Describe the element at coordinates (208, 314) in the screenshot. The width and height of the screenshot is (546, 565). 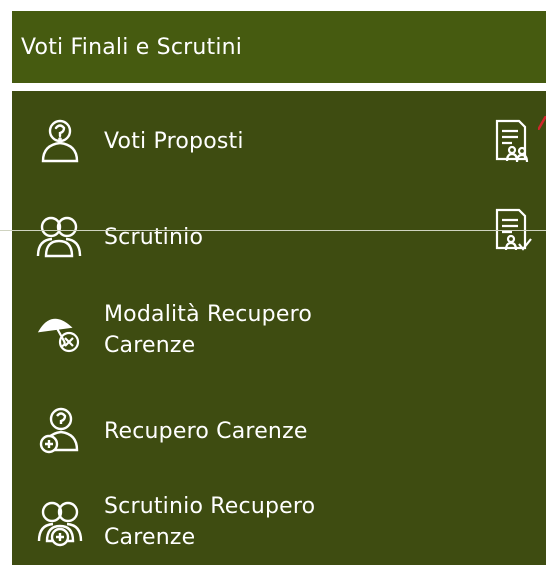
I see `menu-item-label: Modalità Recupero` at that location.